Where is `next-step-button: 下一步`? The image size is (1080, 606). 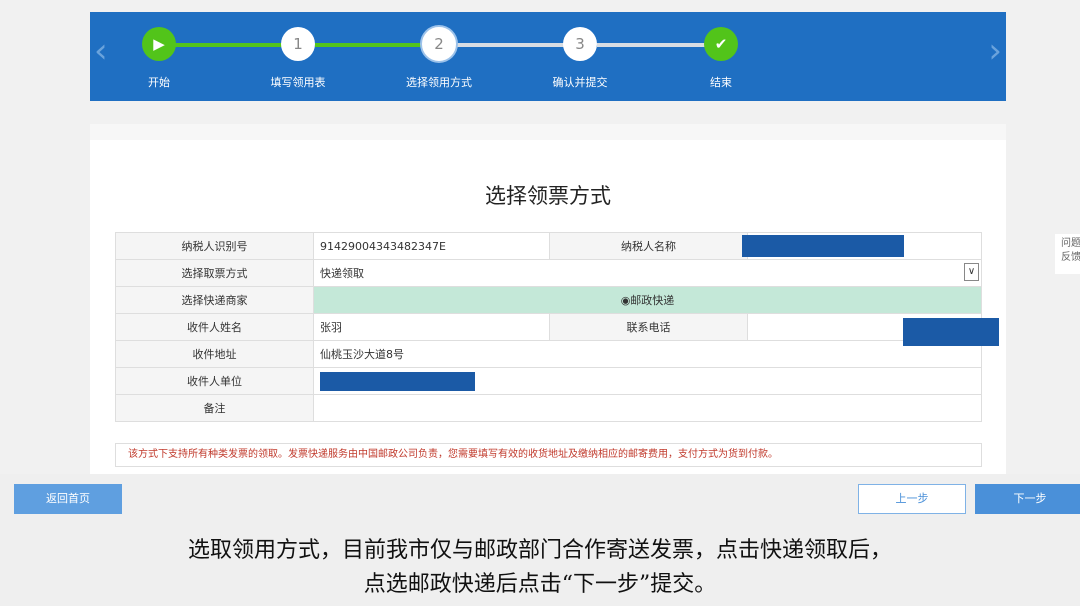 next-step-button: 下一步 is located at coordinates (1027, 499).